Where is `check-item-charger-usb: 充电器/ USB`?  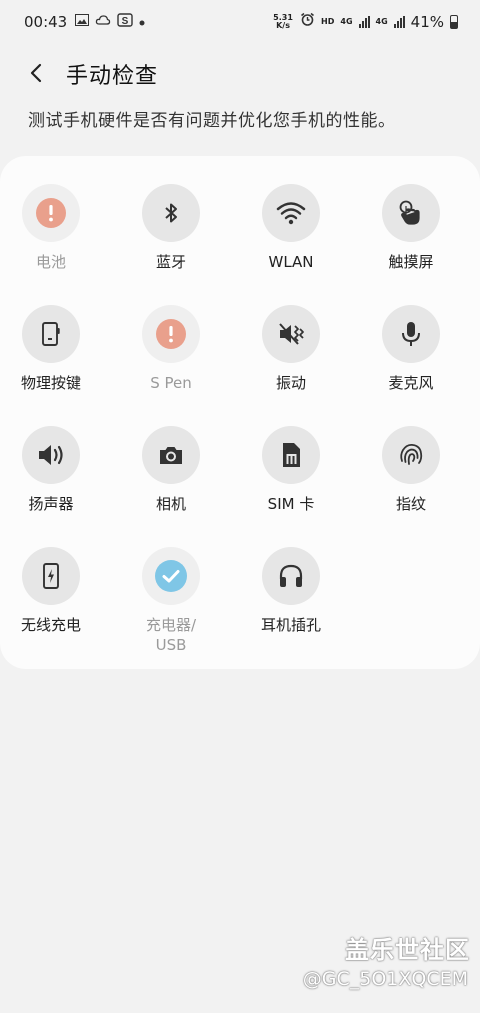 check-item-charger-usb: 充电器/ USB is located at coordinates (171, 601).